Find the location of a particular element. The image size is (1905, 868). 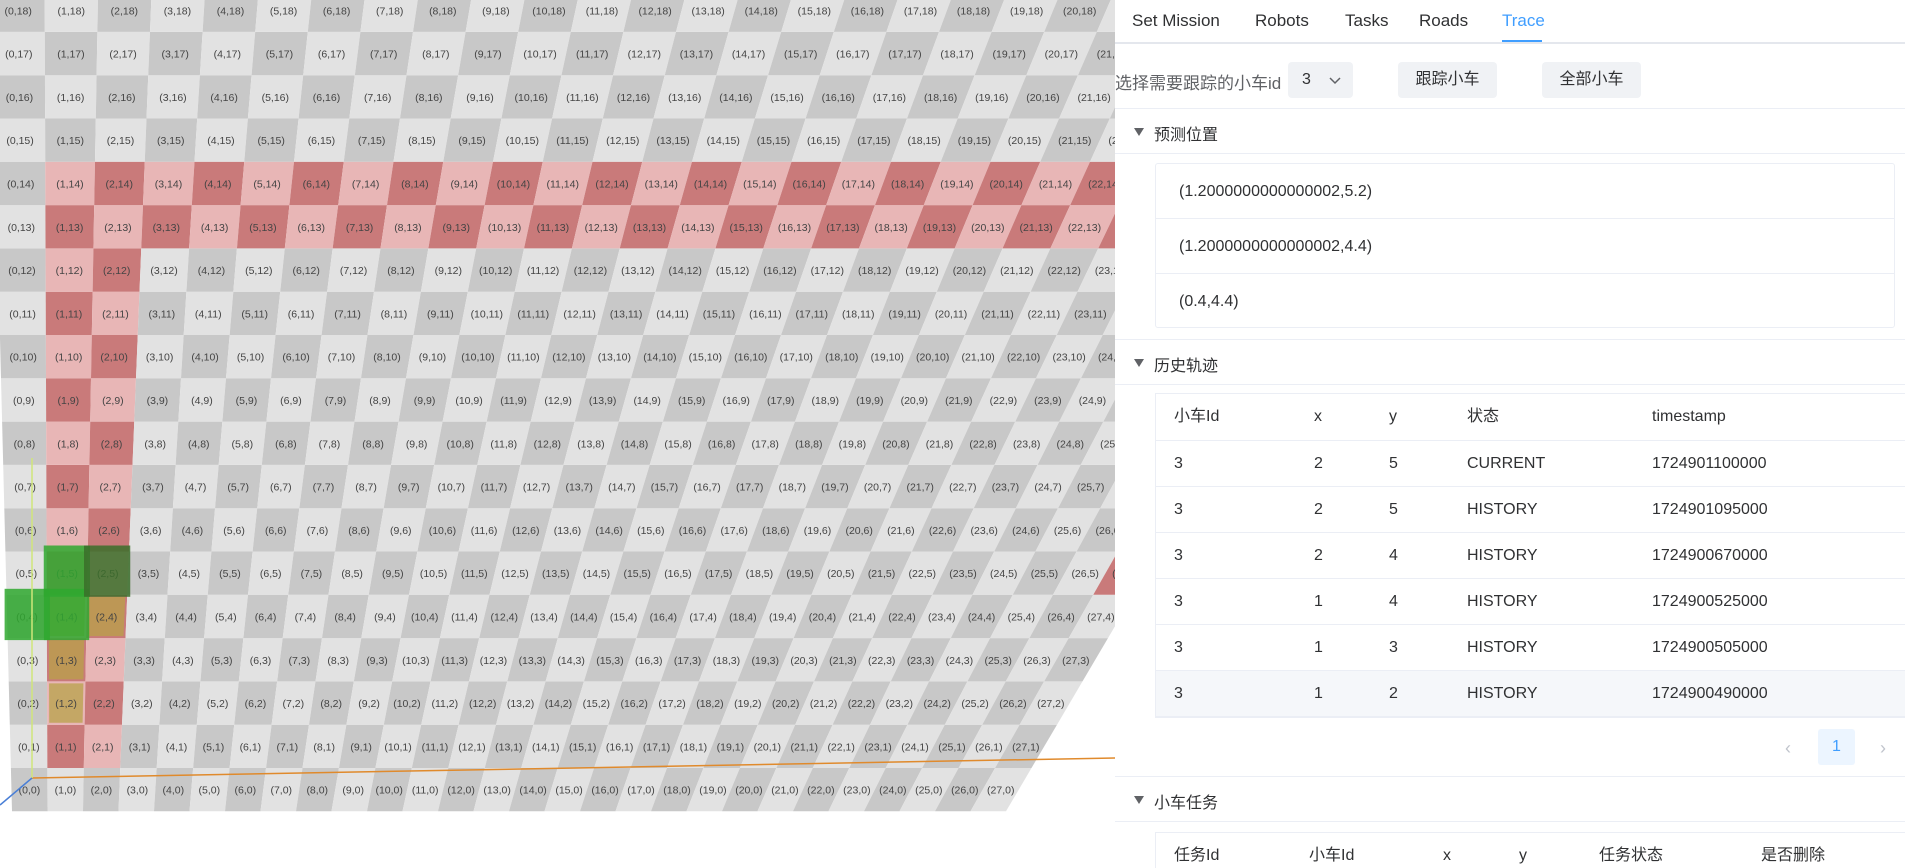

history-section-header: 历史轨迹 is located at coordinates (1510, 362).